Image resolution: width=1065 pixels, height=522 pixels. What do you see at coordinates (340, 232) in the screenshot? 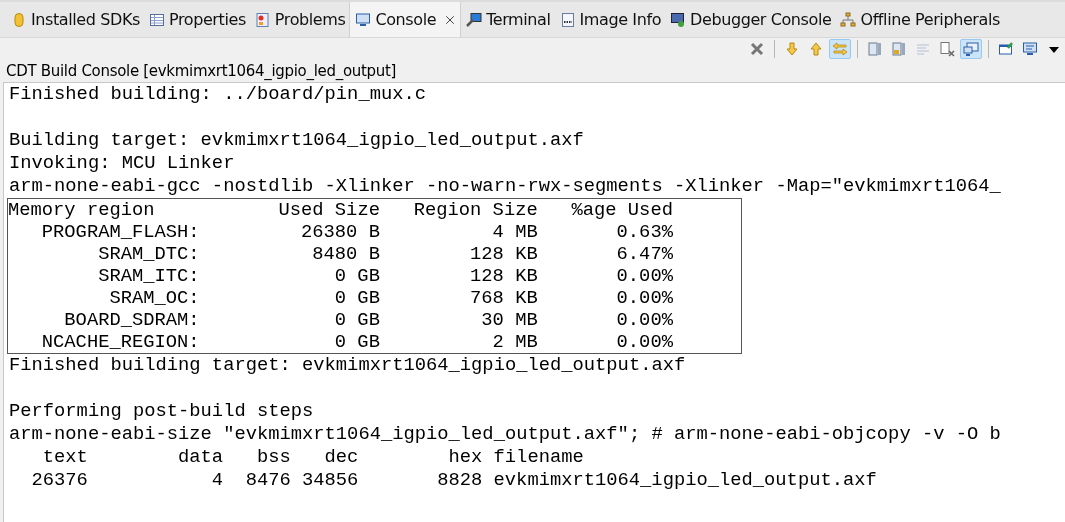
I see `table-cell-text: 26380 B` at bounding box center [340, 232].